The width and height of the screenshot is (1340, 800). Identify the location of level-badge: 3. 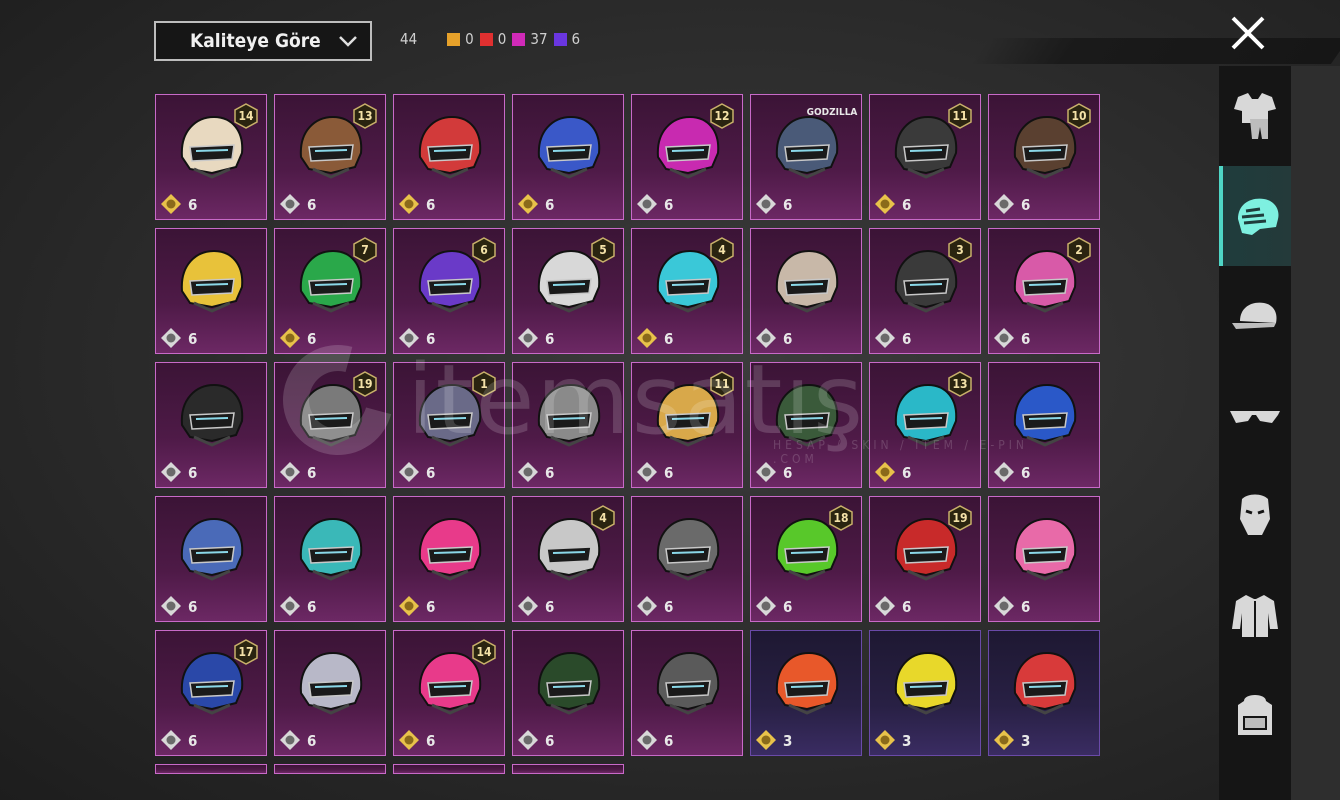
(960, 250).